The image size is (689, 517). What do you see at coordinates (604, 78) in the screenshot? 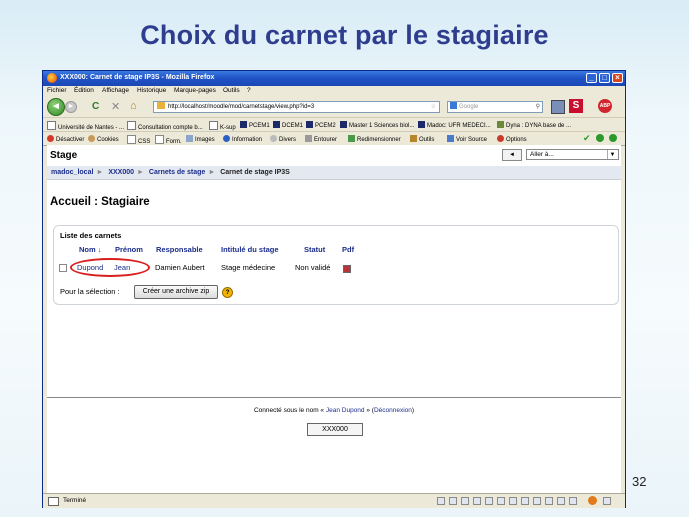
I see `maximize-button: □` at bounding box center [604, 78].